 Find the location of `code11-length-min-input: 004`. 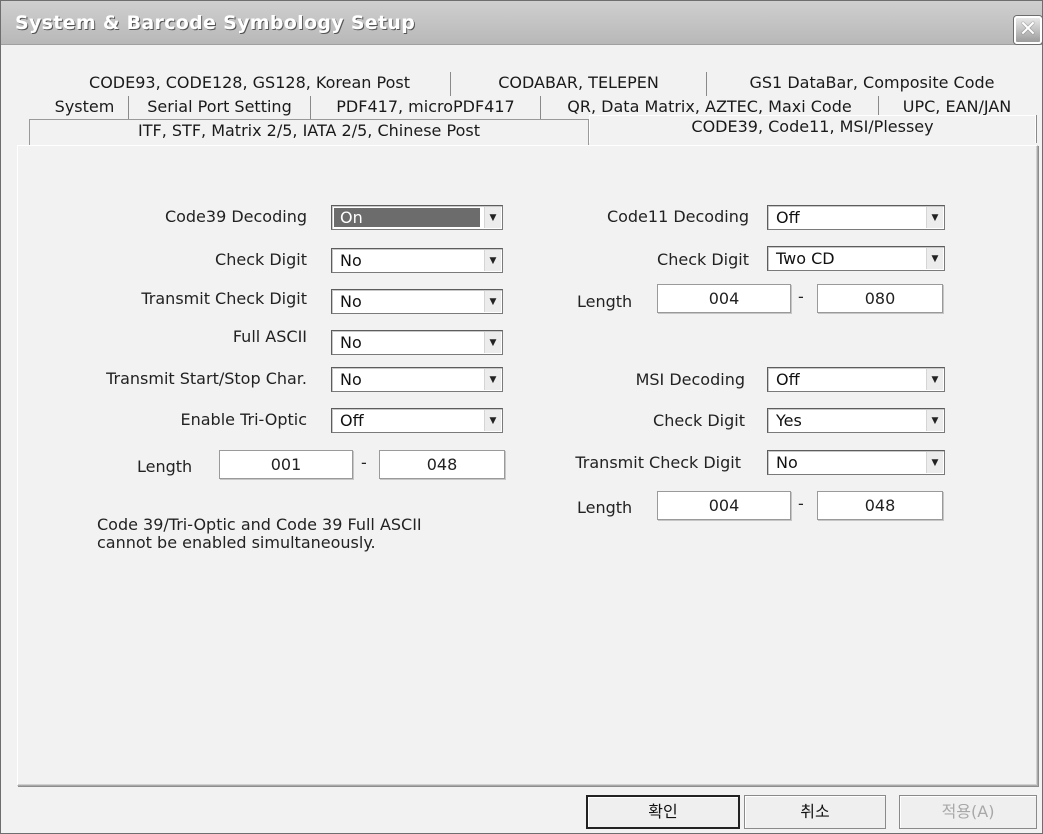

code11-length-min-input: 004 is located at coordinates (724, 298).